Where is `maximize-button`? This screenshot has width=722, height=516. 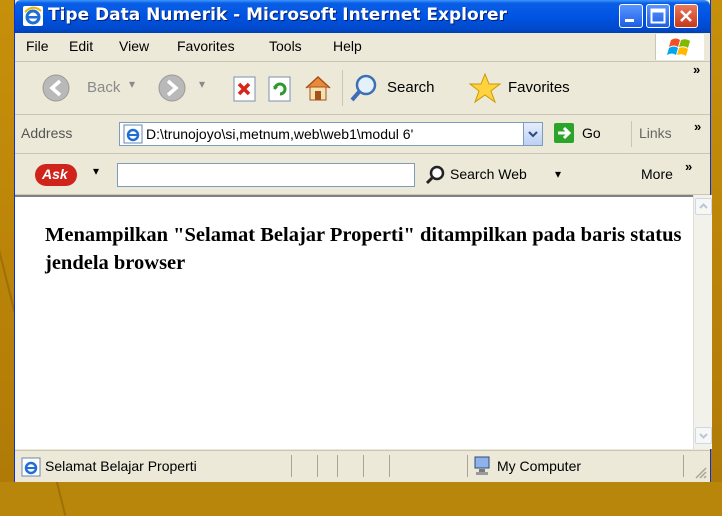 maximize-button is located at coordinates (658, 16).